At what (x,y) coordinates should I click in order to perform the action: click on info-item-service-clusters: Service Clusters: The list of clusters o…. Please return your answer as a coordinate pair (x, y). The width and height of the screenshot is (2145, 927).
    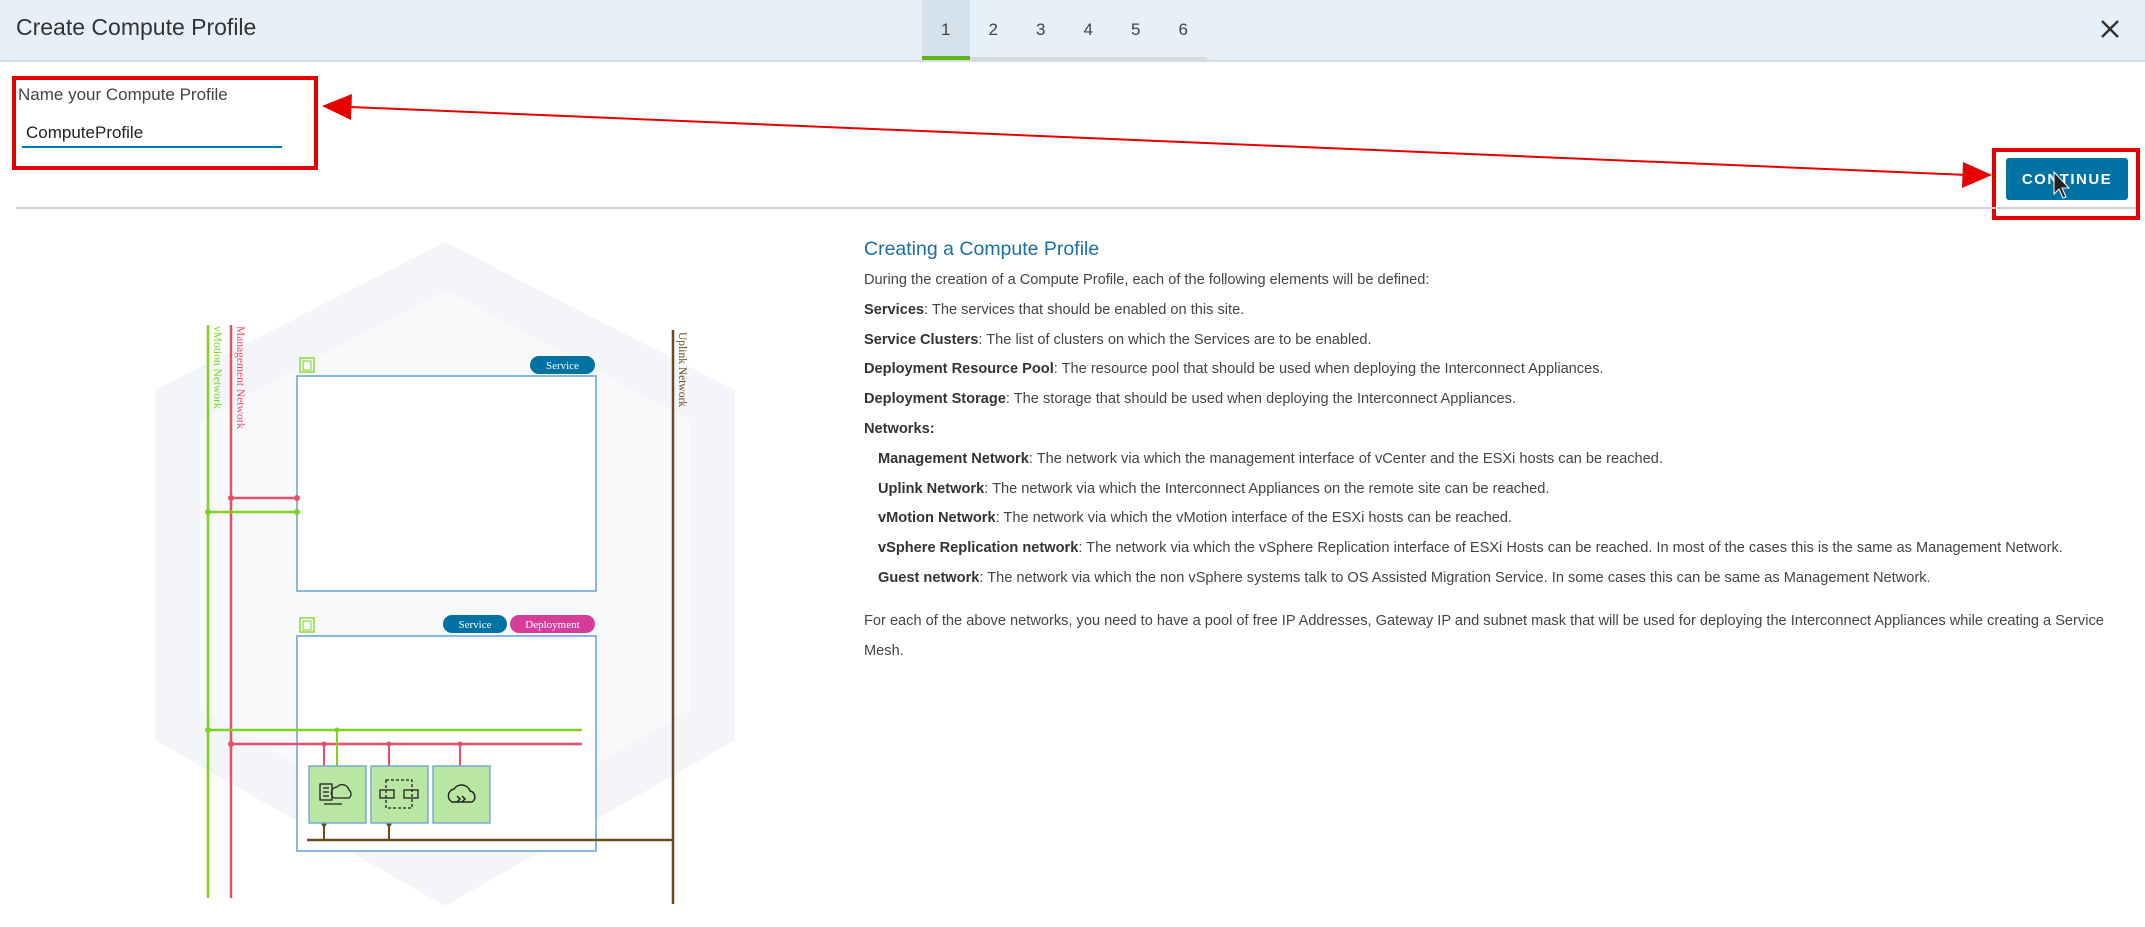
    Looking at the image, I should click on (1118, 339).